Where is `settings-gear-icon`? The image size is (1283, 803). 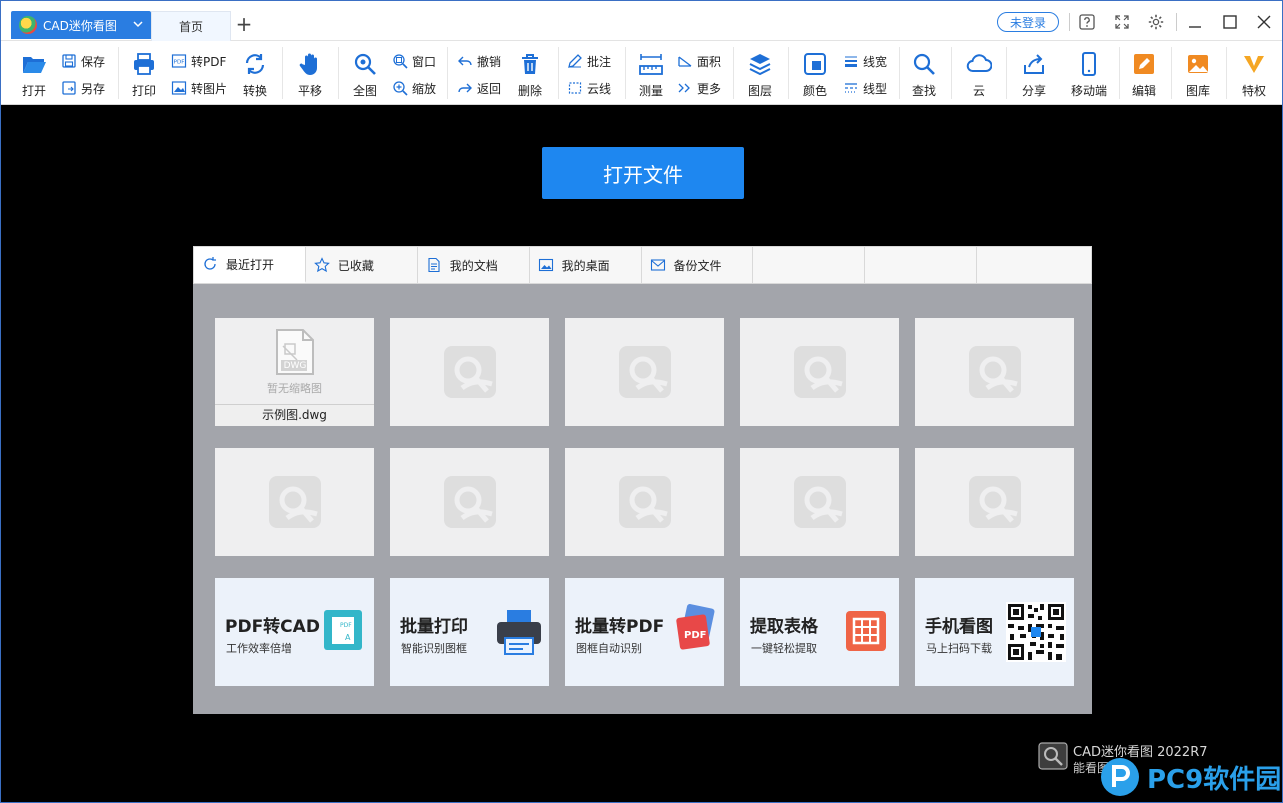 settings-gear-icon is located at coordinates (1156, 22).